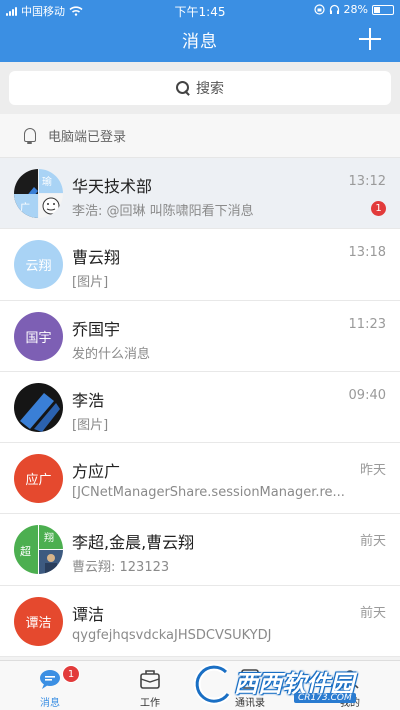  Describe the element at coordinates (38, 621) in the screenshot. I see `avatar: 谭洁` at that location.